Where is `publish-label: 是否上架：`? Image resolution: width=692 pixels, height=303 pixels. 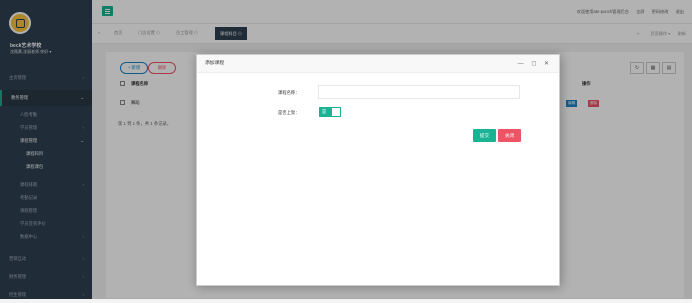 publish-label: 是否上架： is located at coordinates (289, 112).